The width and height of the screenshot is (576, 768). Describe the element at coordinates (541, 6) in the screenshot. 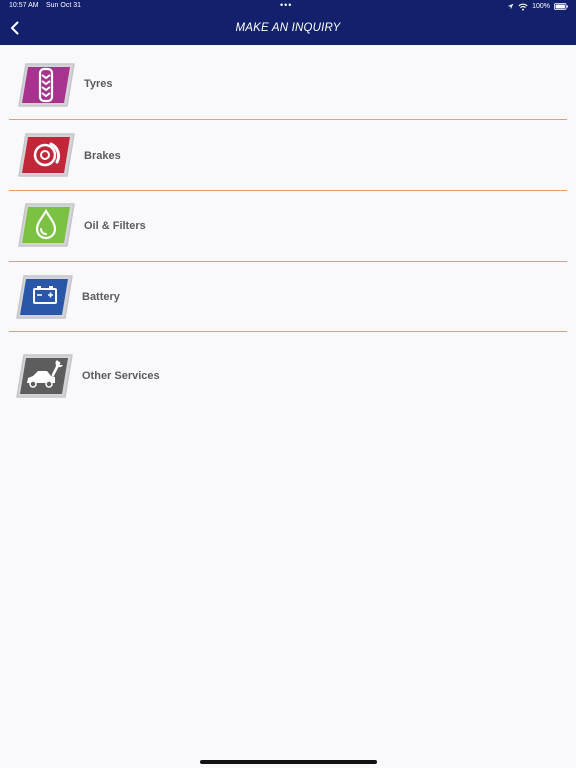

I see `battery-percent: 100%` at that location.